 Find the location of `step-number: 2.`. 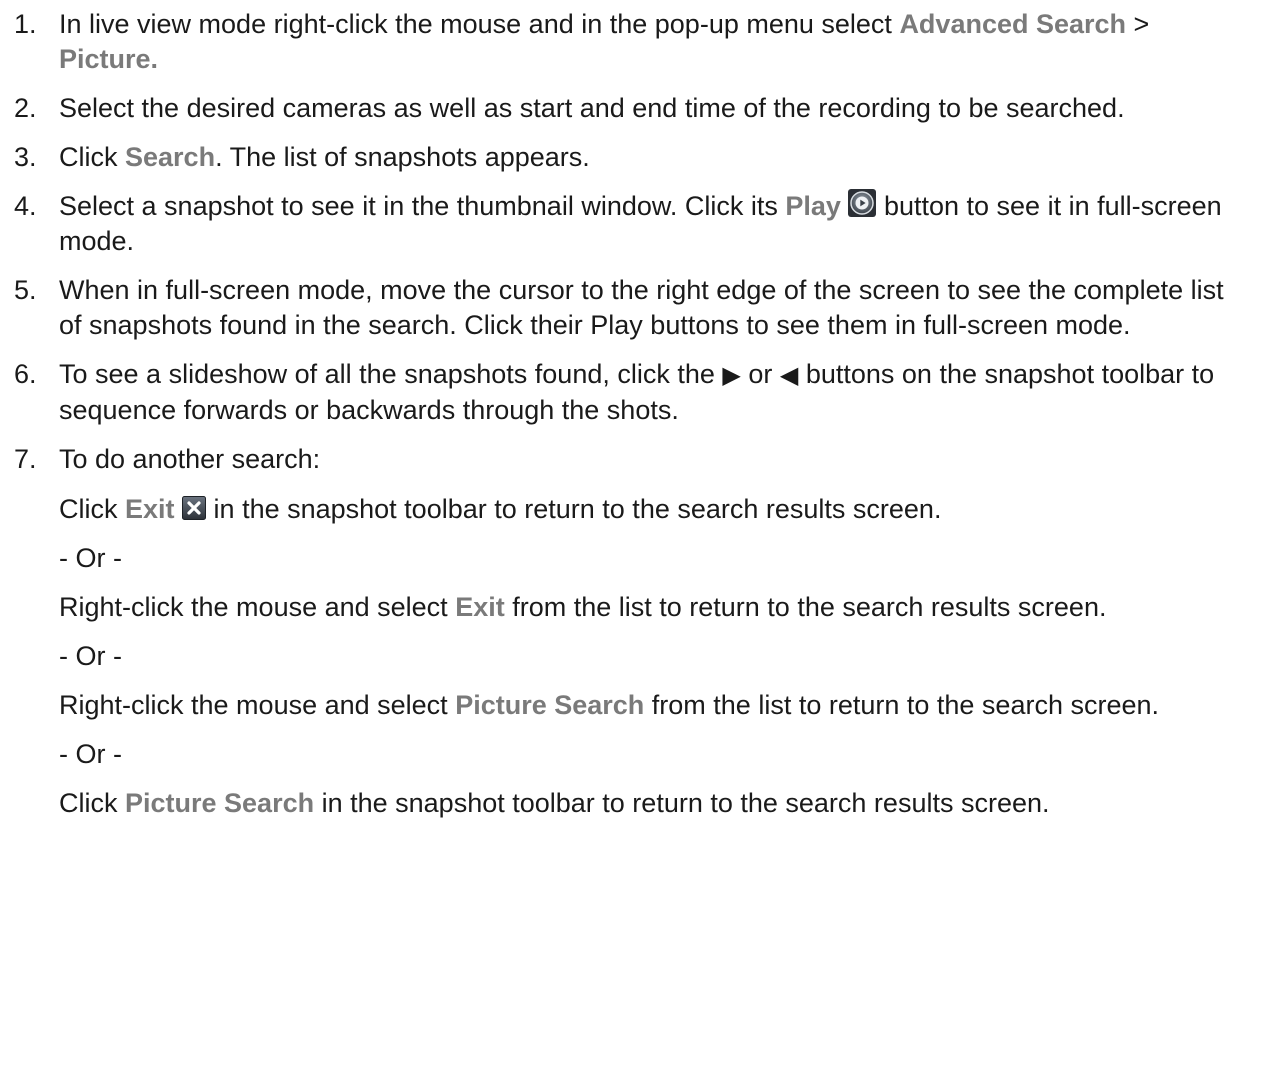

step-number: 2. is located at coordinates (25, 108).